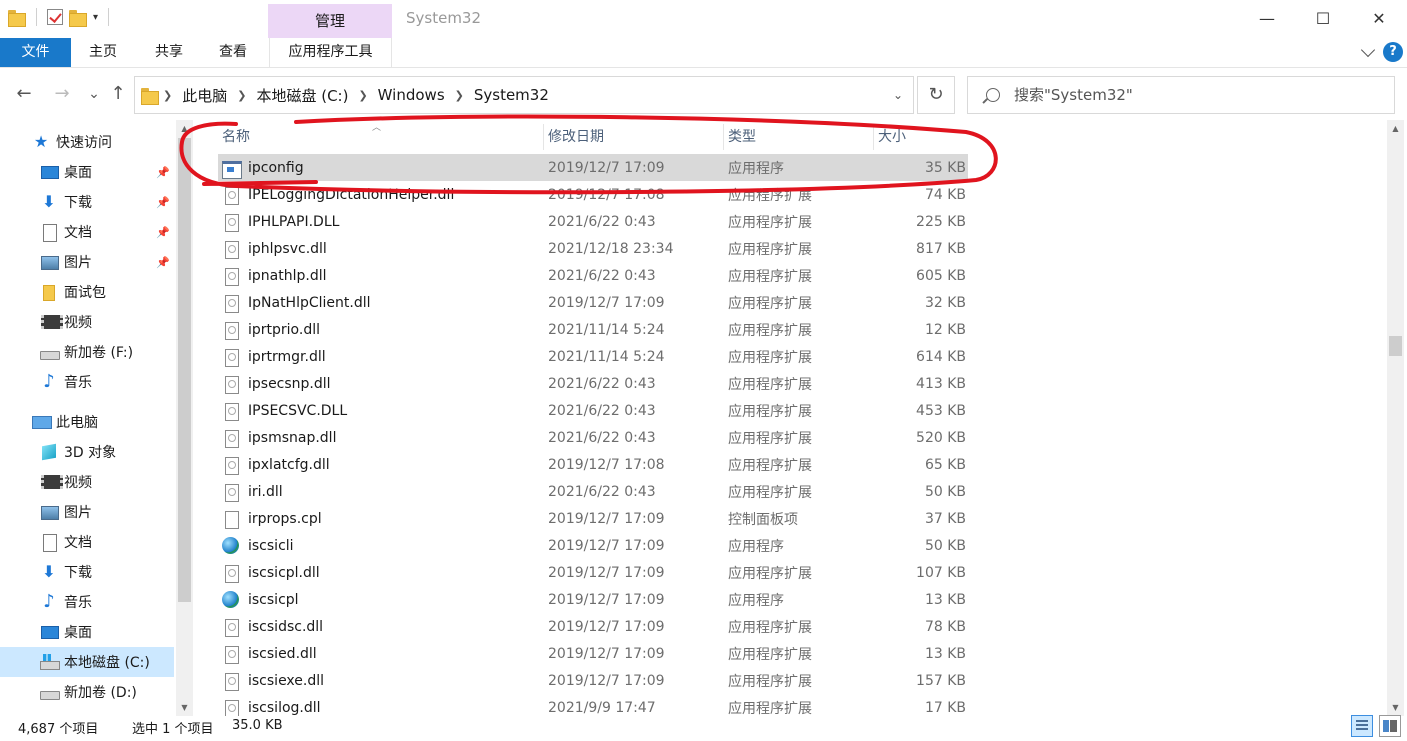 The width and height of the screenshot is (1407, 741). Describe the element at coordinates (87, 452) in the screenshot. I see `sidebar-item: 3D 对象` at that location.